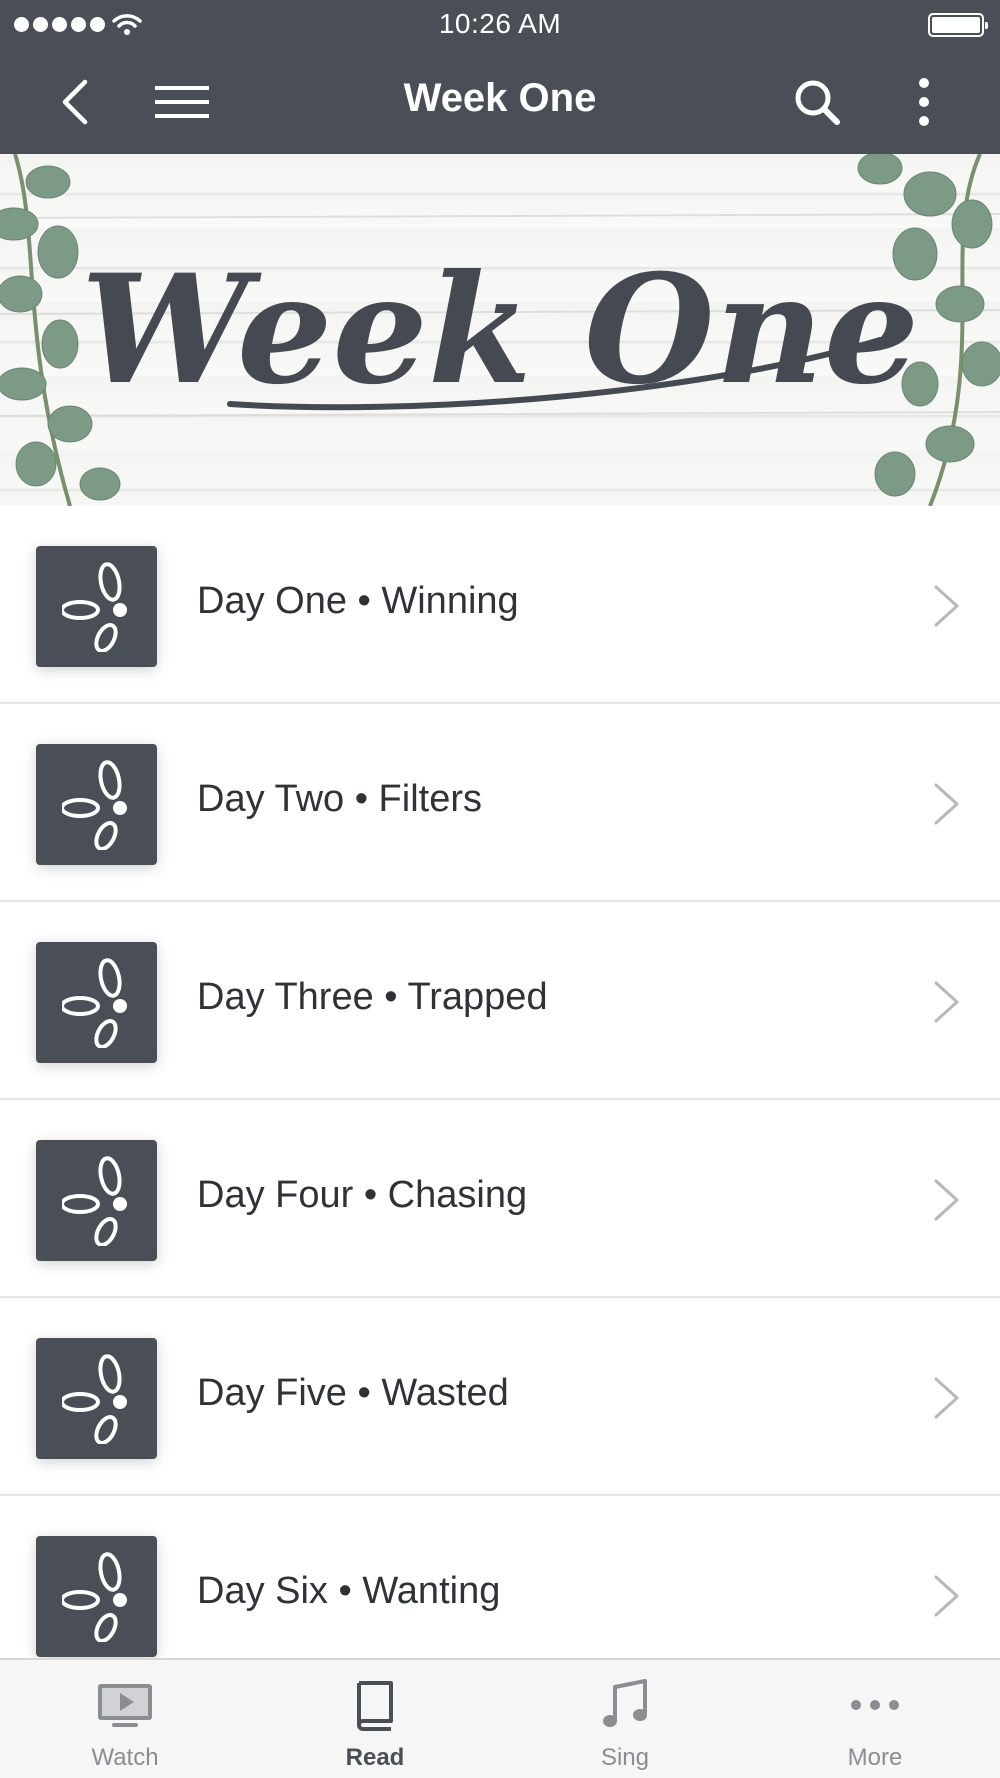 This screenshot has height=1778, width=1000. I want to click on list-item: Day Three • Trapped, so click(500, 1001).